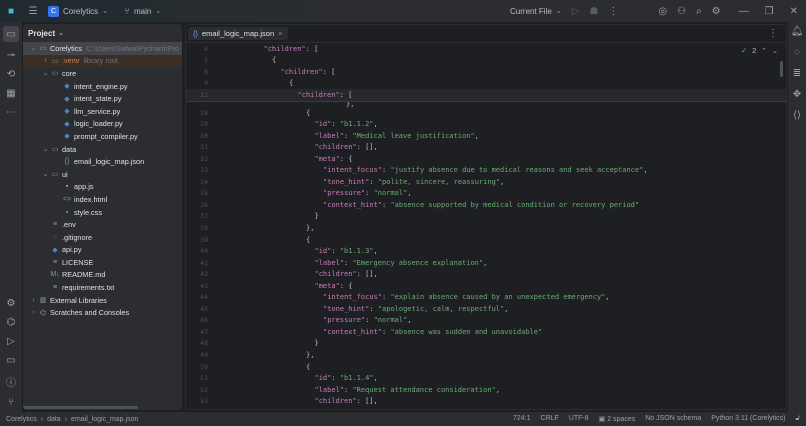 The height and width of the screenshot is (426, 806). Describe the element at coordinates (773, 33) in the screenshot. I see `tab-options-icon: ⋮` at that location.